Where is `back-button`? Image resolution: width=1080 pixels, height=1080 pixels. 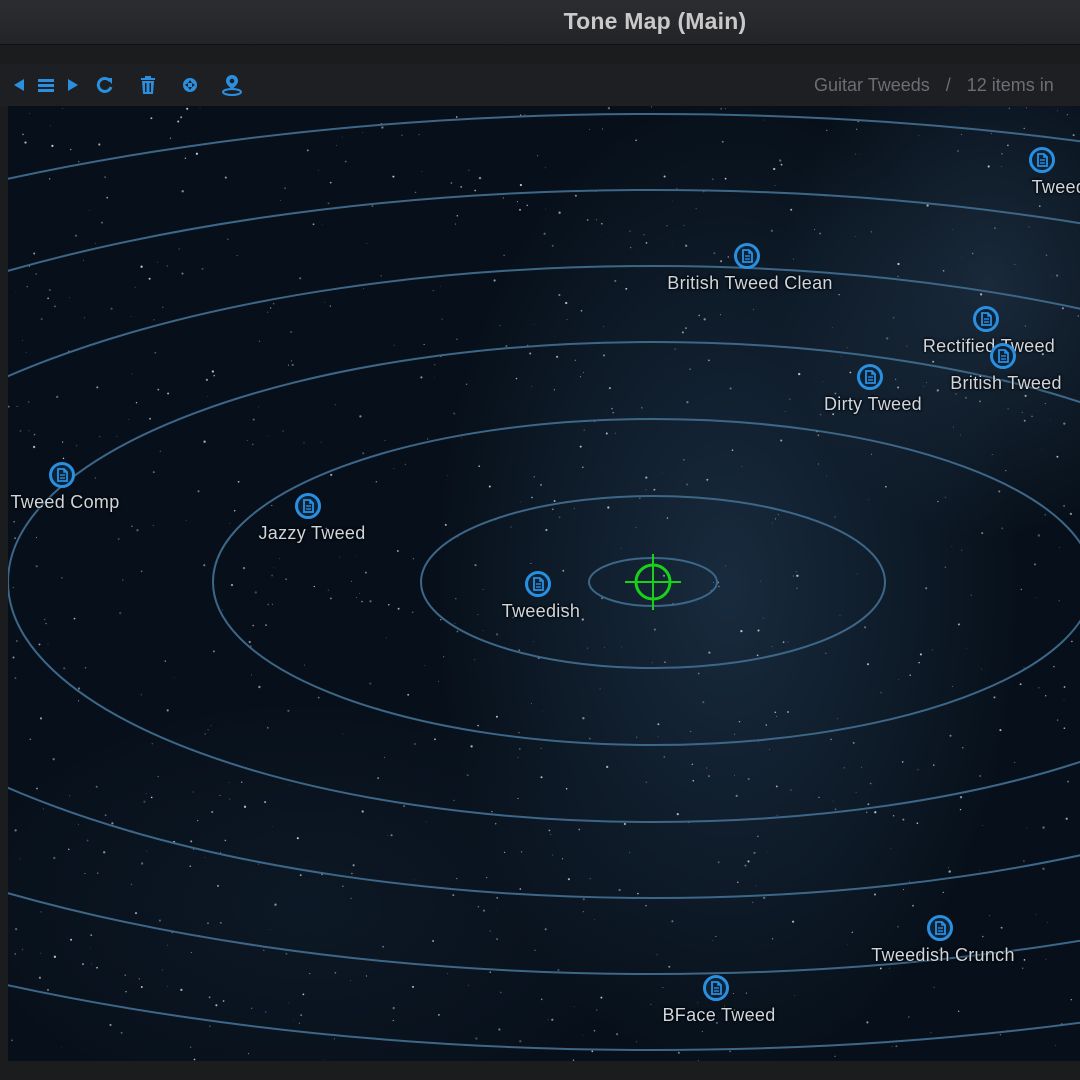 back-button is located at coordinates (19, 85).